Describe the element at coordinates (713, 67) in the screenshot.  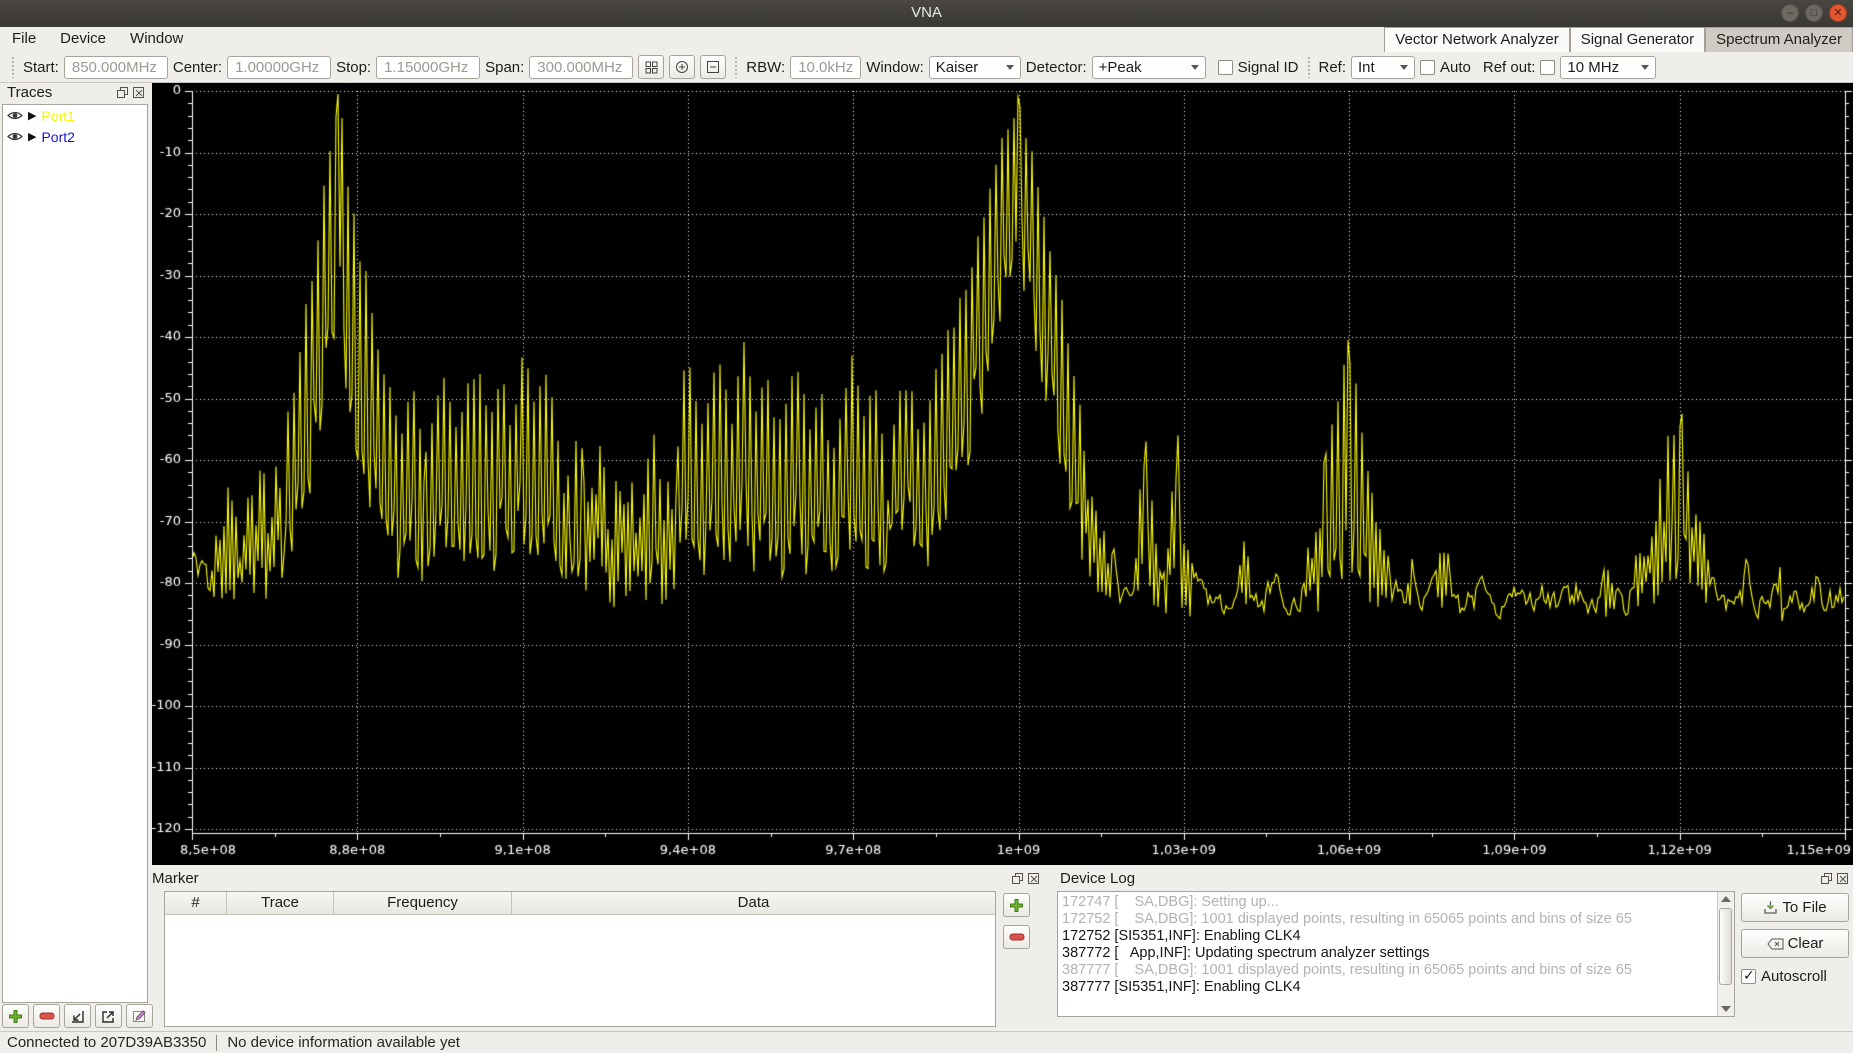
I see `zoom-out-button` at that location.